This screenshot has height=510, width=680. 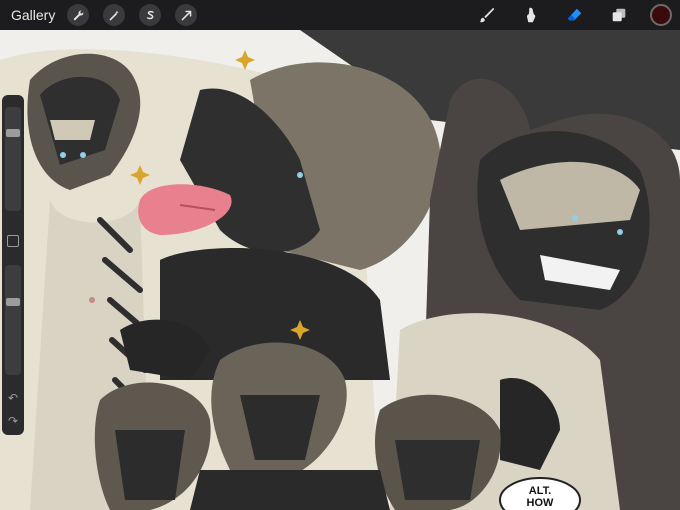 What do you see at coordinates (13, 320) in the screenshot?
I see `opacity-slider` at bounding box center [13, 320].